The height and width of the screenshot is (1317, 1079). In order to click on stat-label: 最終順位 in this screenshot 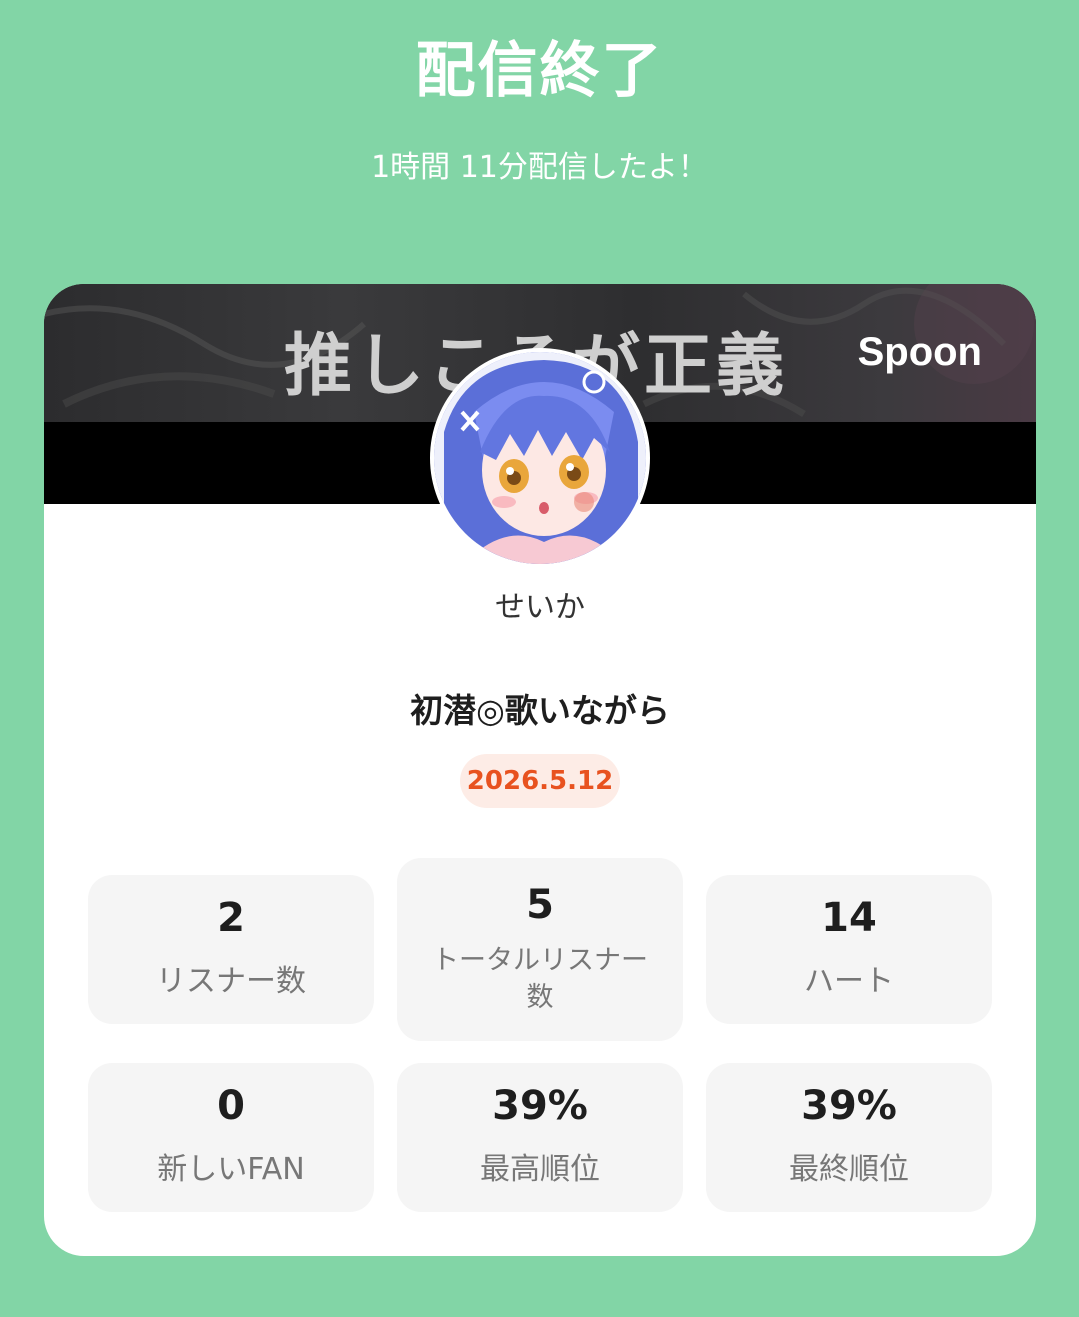, I will do `click(849, 1170)`.